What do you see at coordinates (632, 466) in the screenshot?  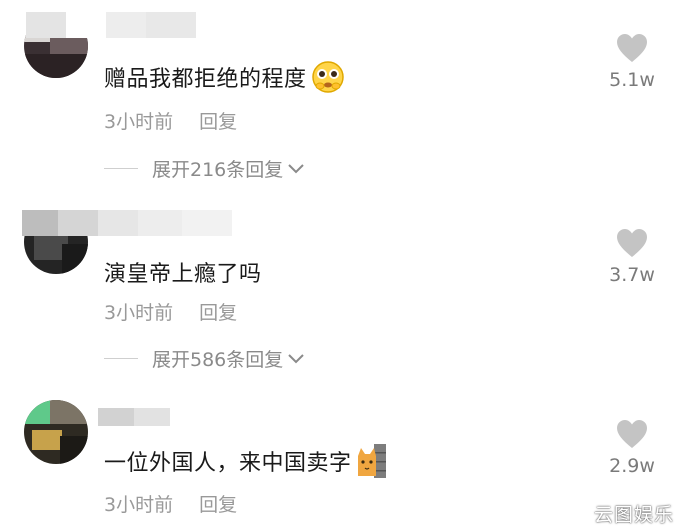 I see `like-count: 2.9w` at bounding box center [632, 466].